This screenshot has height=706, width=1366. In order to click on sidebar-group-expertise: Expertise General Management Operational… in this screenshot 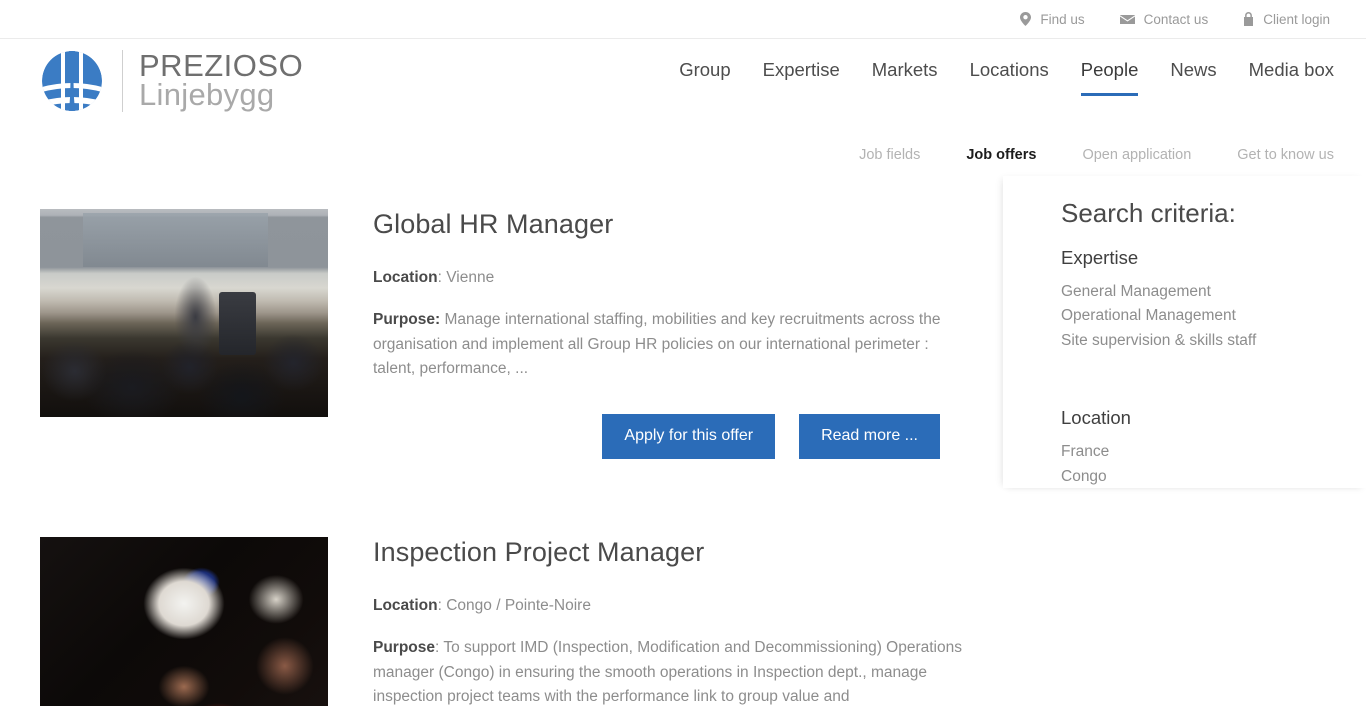, I will do `click(1198, 300)`.